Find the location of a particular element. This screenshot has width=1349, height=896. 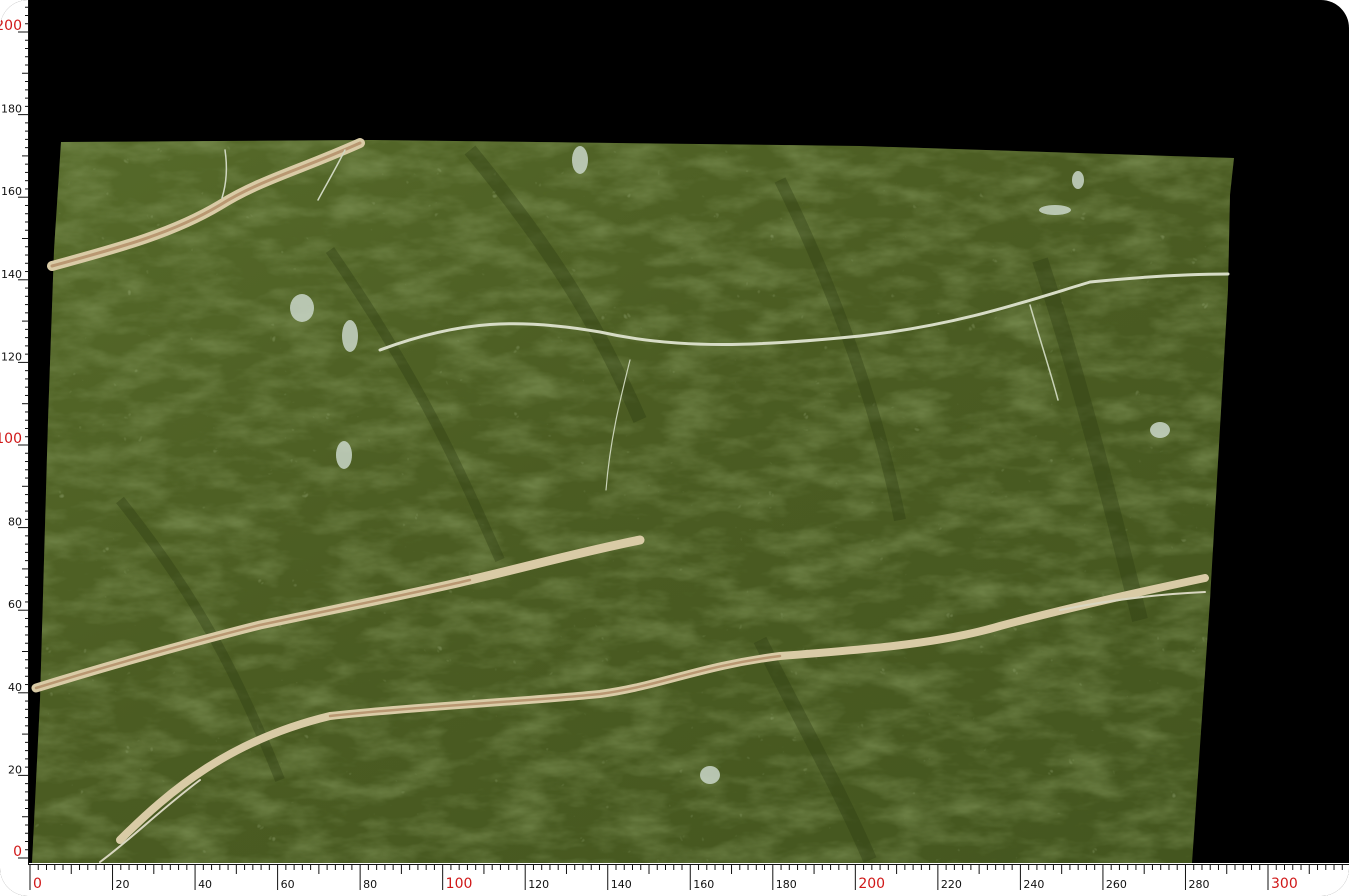

vertical-ruler-label: 20 is located at coordinates (15, 769).